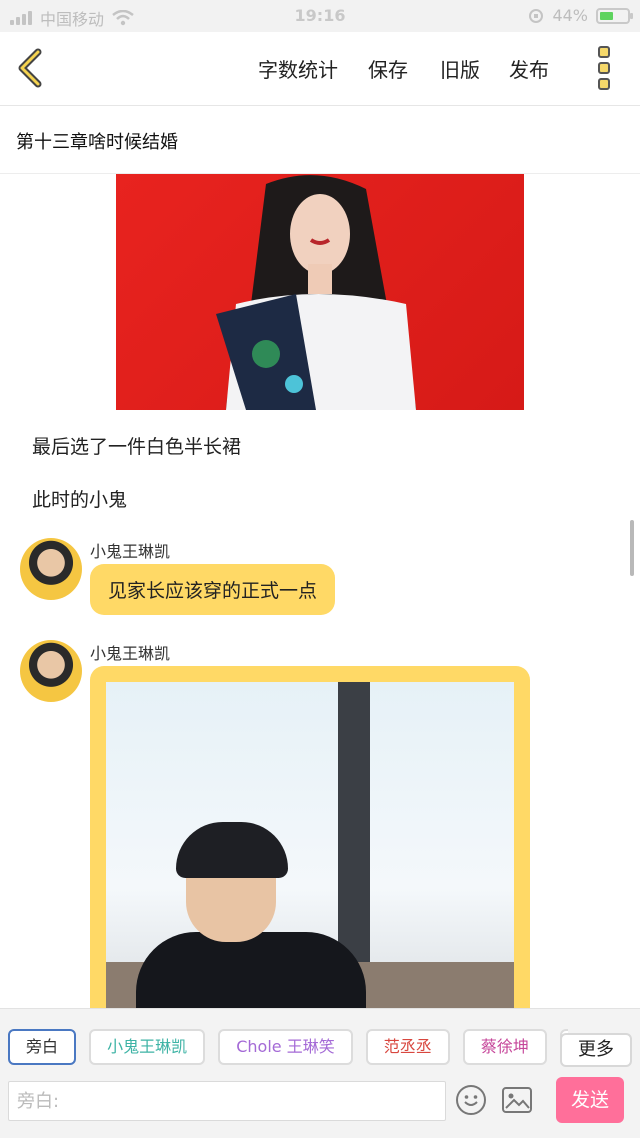 The height and width of the screenshot is (1138, 640). Describe the element at coordinates (407, 1047) in the screenshot. I see `role-chip: 范丞丞` at that location.